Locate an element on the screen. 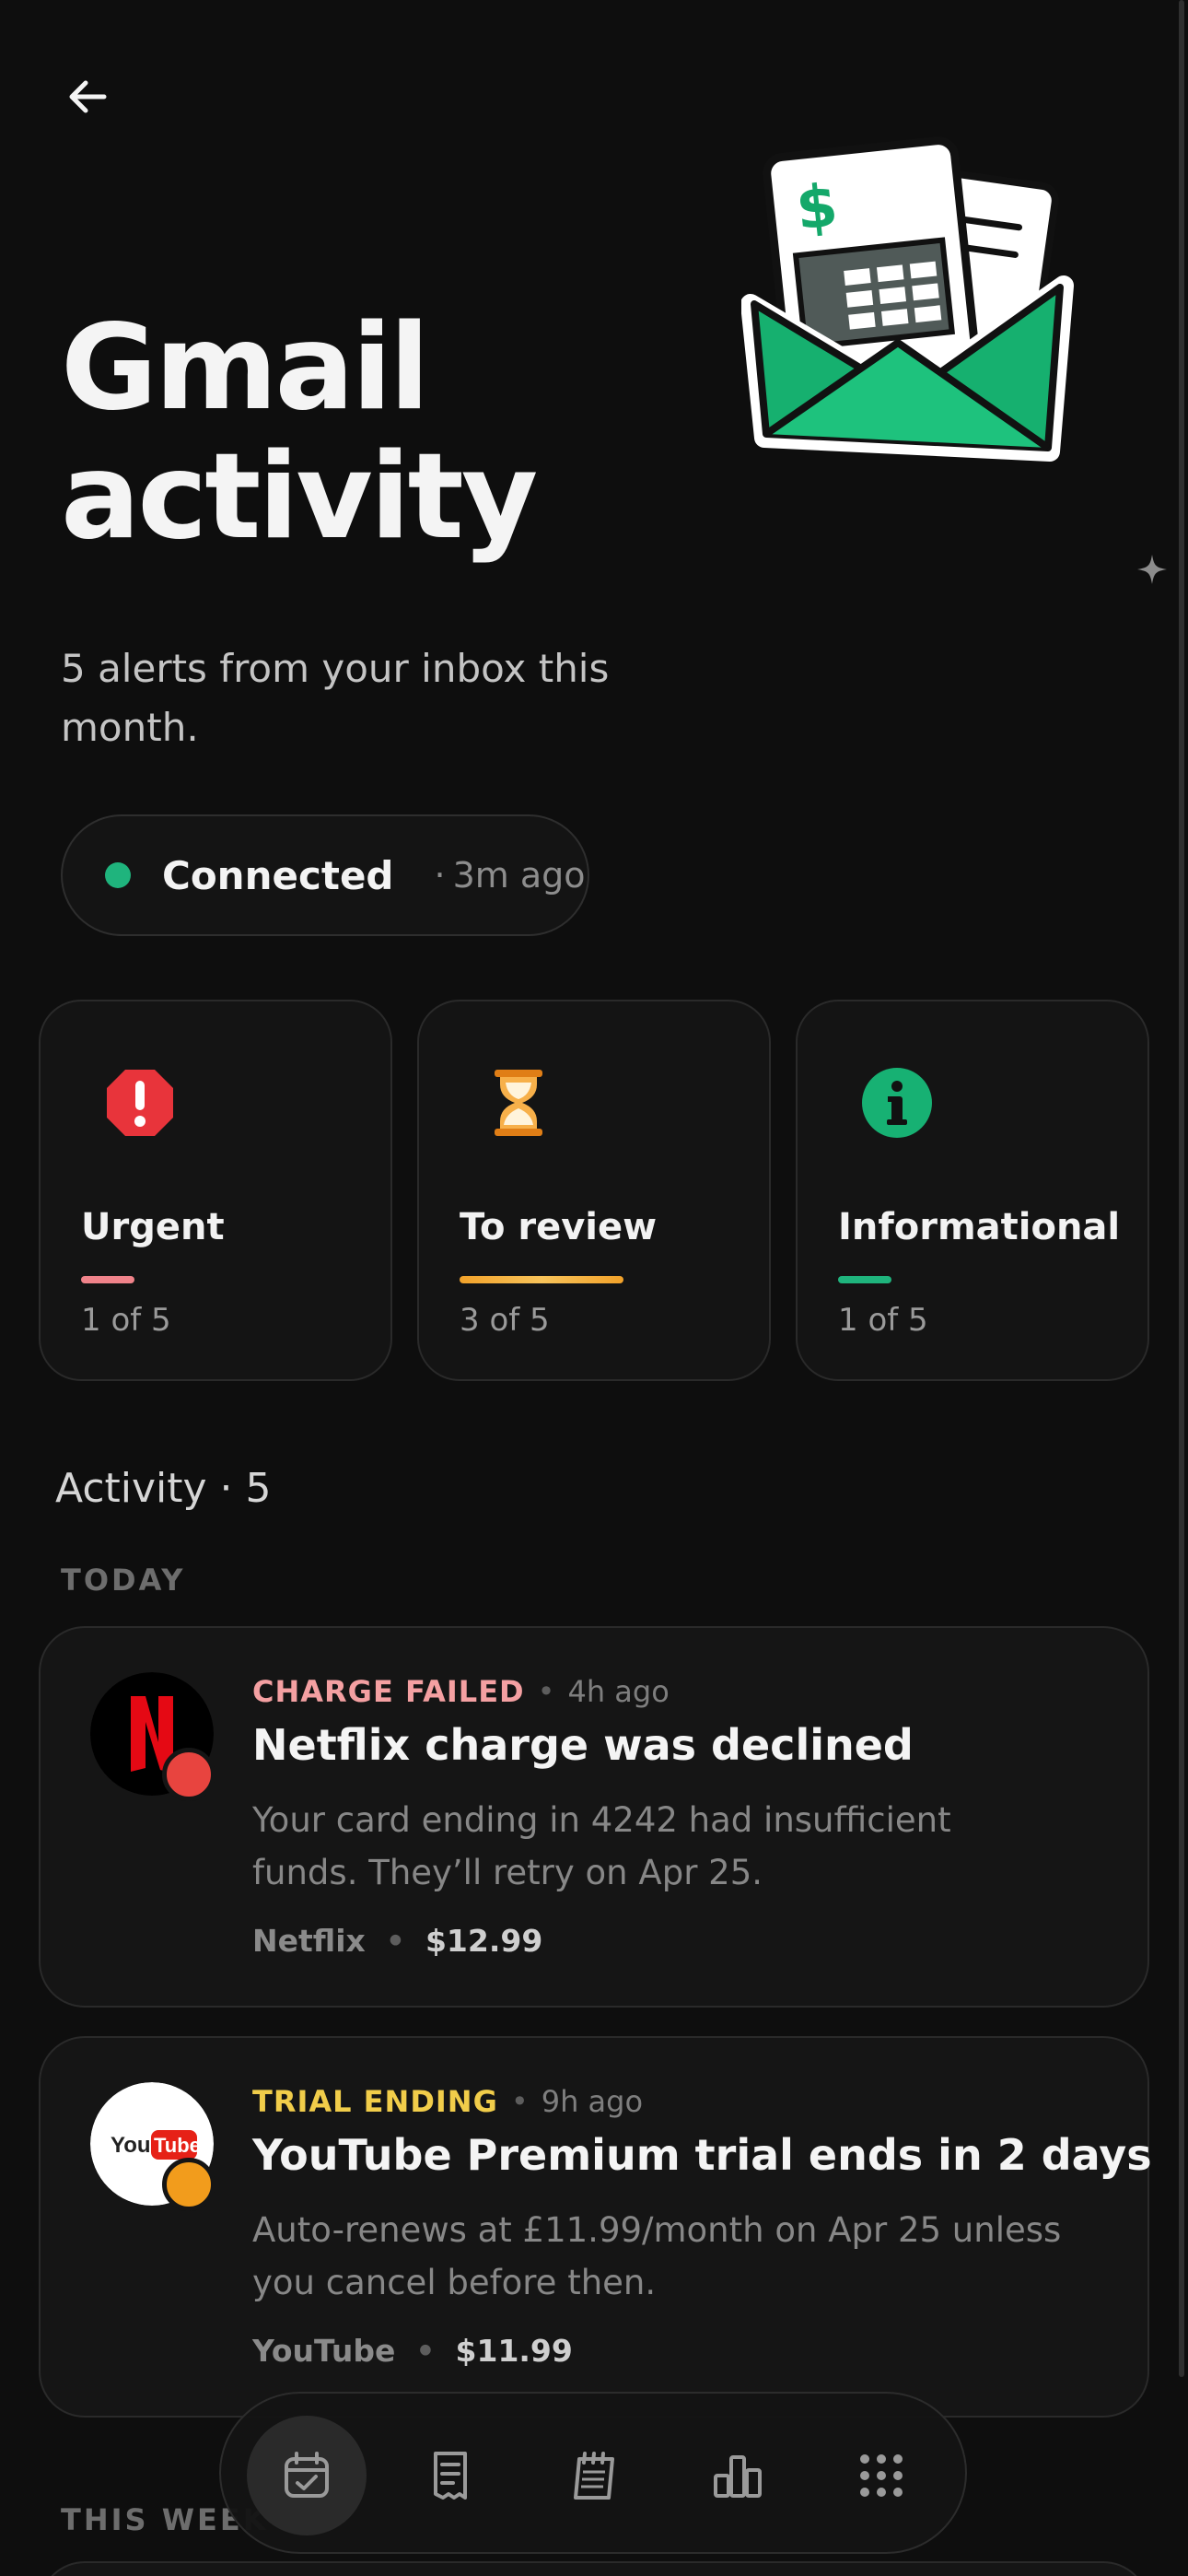 This screenshot has height=2576, width=1188. alert-amount: $12.99 is located at coordinates (484, 1941).